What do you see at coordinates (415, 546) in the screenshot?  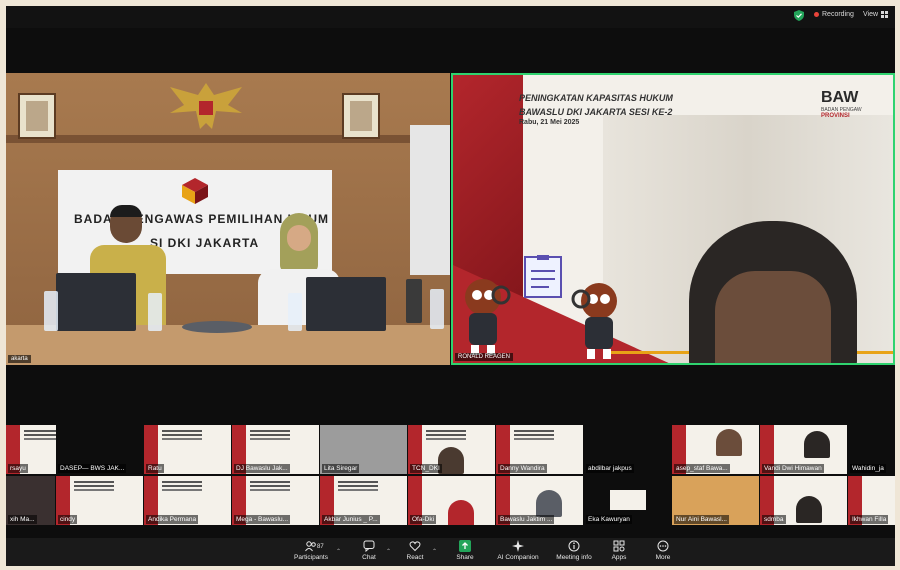 I see `heart-icon` at bounding box center [415, 546].